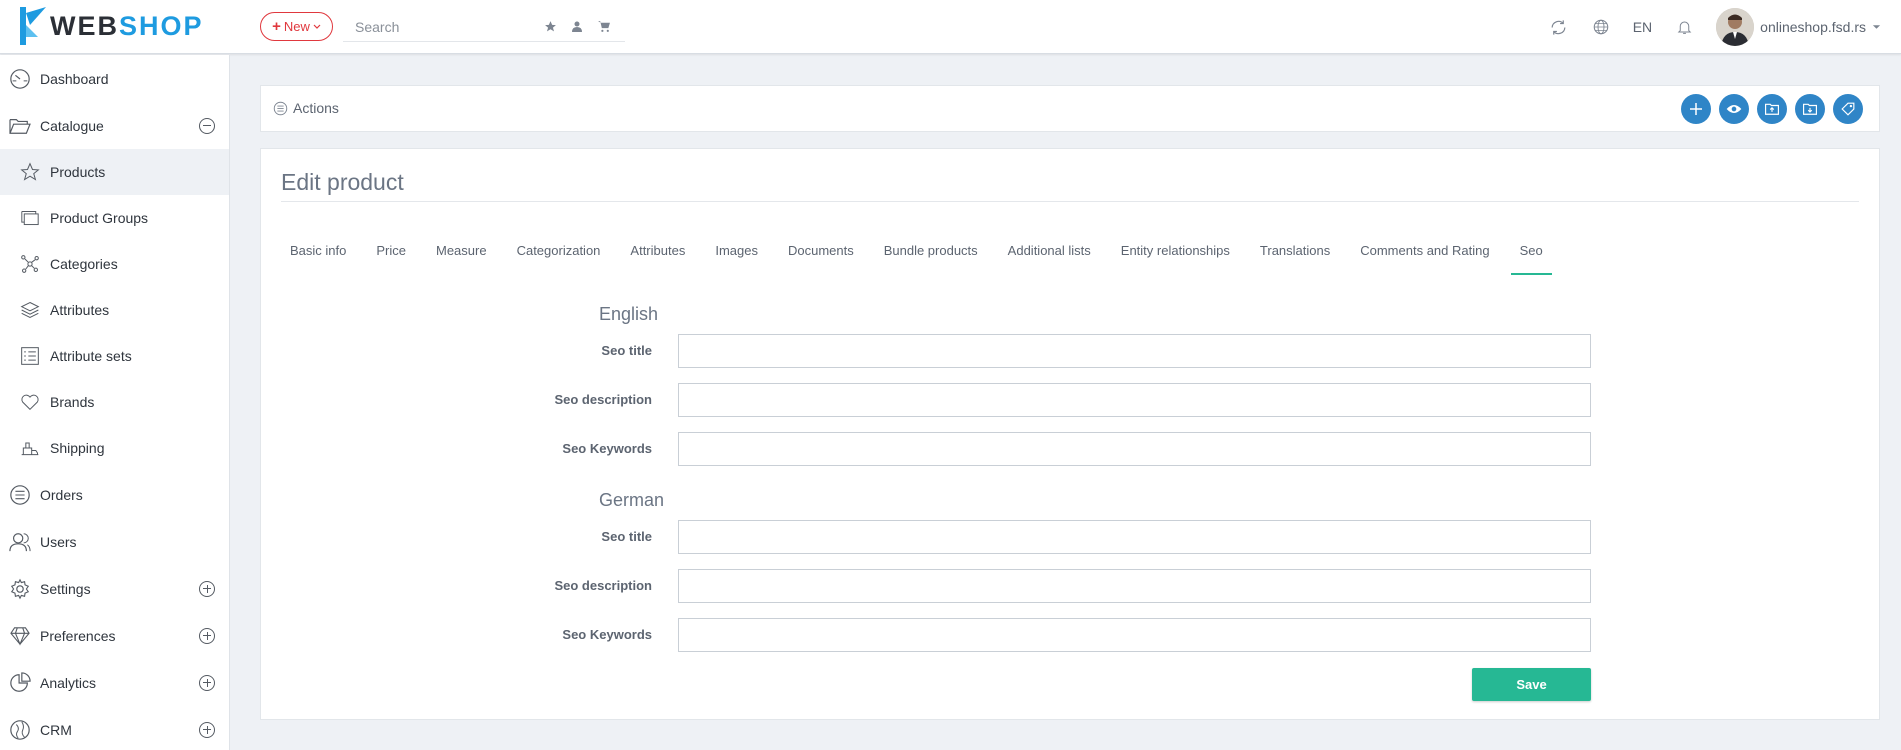 The width and height of the screenshot is (1901, 750). I want to click on orders-icon, so click(20, 495).